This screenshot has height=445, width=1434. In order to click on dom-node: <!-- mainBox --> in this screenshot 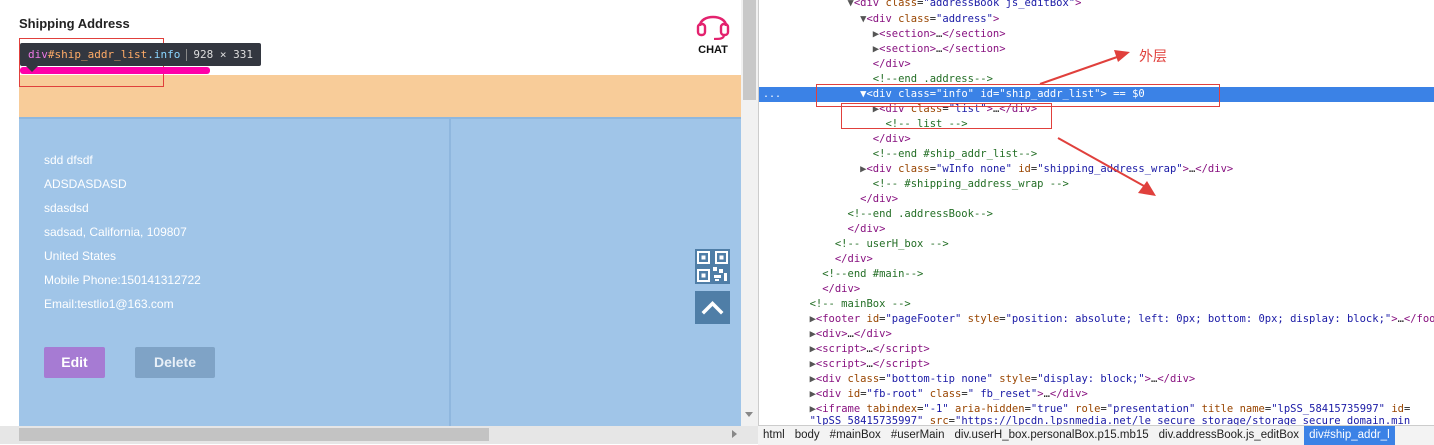, I will do `click(1096, 304)`.